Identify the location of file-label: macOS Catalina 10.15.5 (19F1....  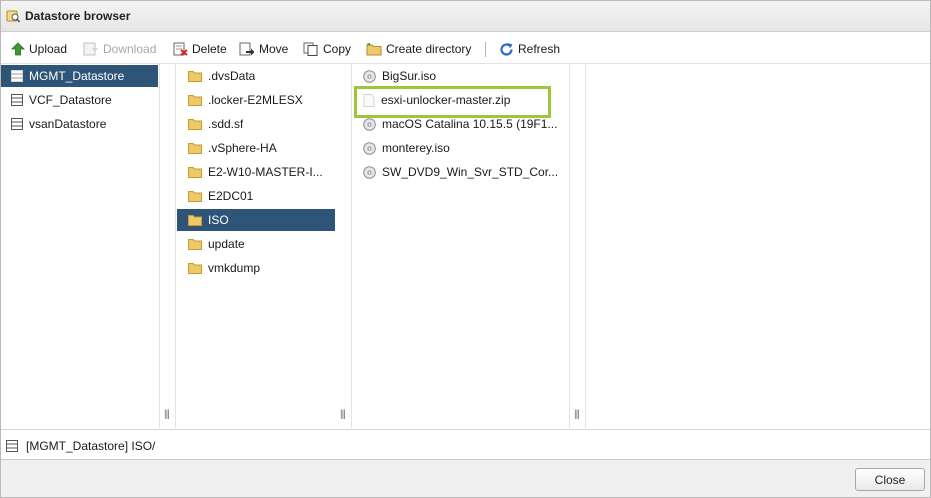
(470, 124).